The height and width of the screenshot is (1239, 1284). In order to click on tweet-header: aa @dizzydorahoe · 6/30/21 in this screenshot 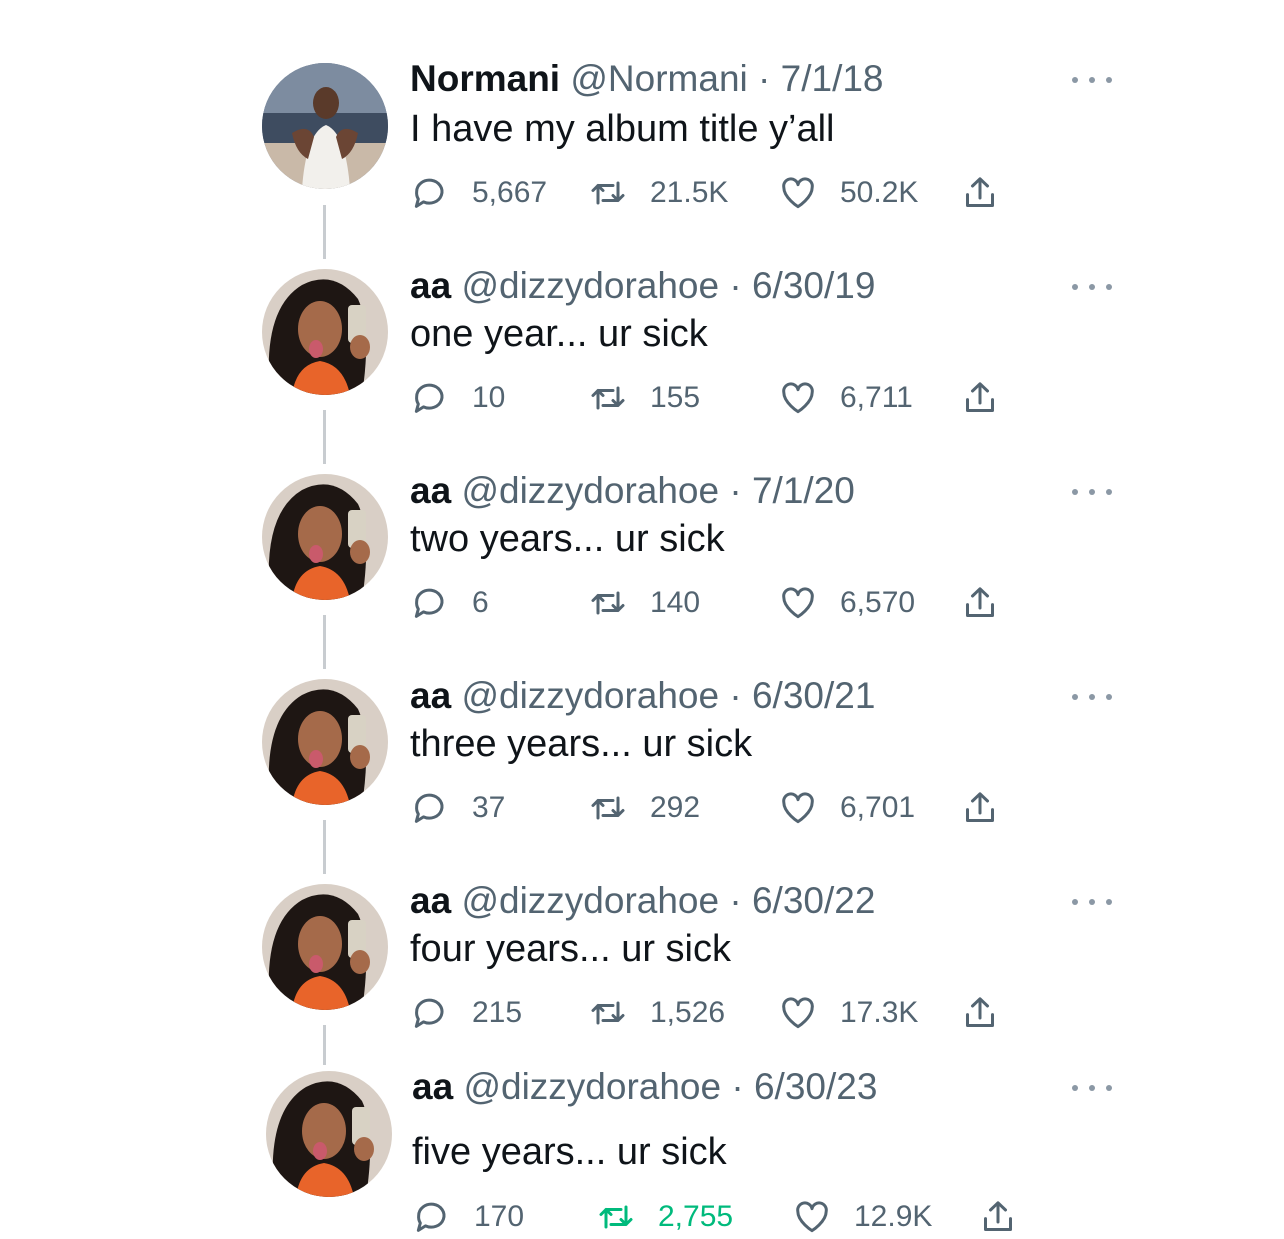, I will do `click(642, 696)`.